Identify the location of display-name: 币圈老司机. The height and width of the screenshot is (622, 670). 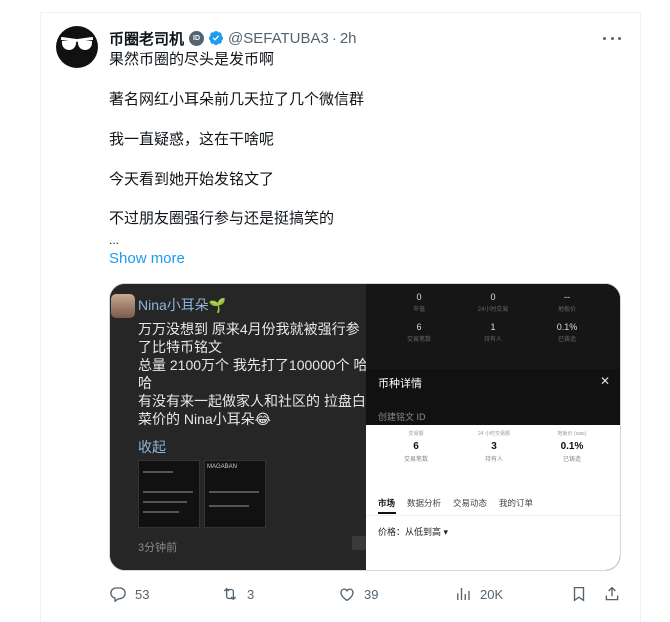
(146, 38).